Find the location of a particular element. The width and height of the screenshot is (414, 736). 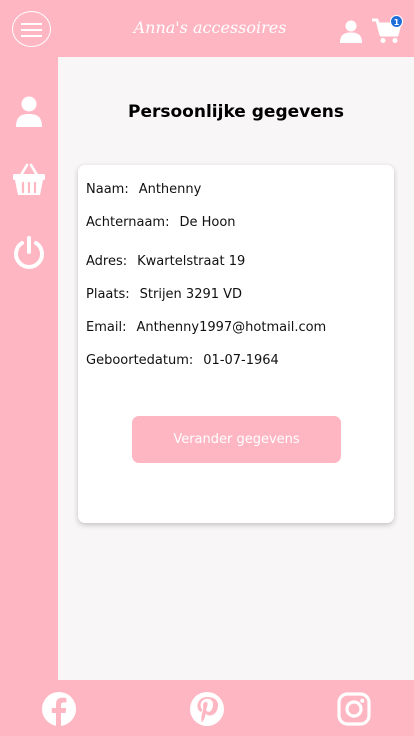

detail-value: Anthenny1997@hotmail.com is located at coordinates (231, 327).